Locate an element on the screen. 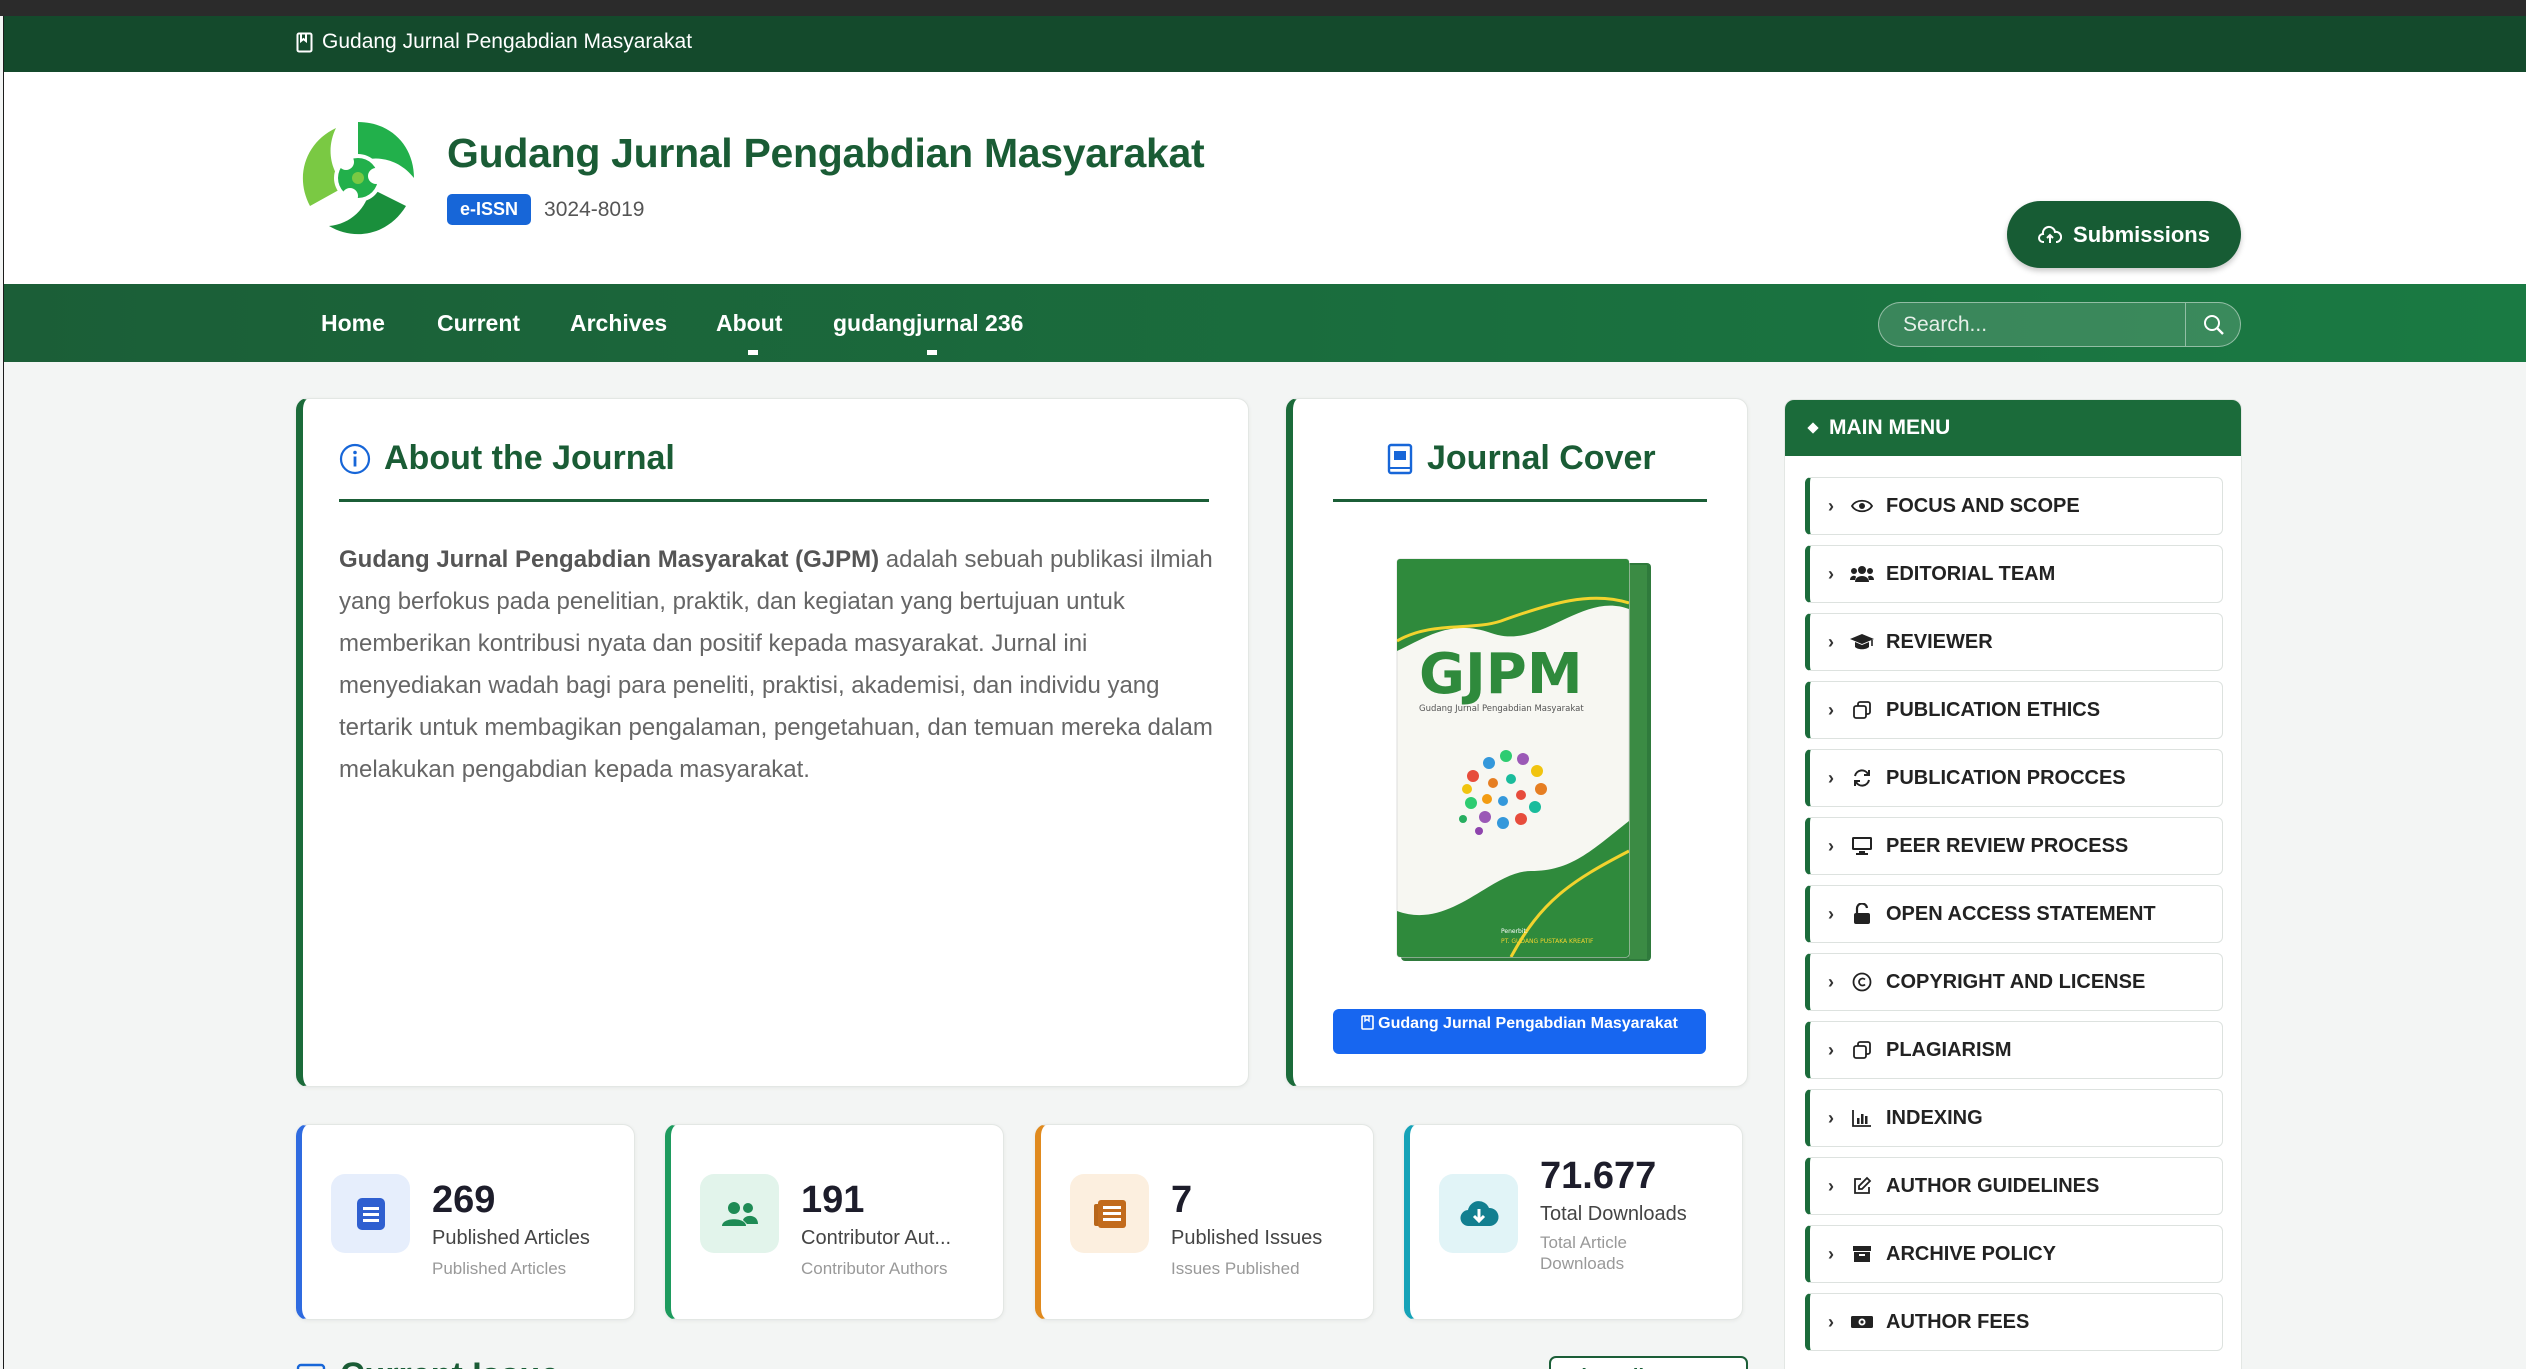 This screenshot has height=1369, width=2526. menu-item-label: OPEN ACCESS STATEMENT is located at coordinates (2021, 913).